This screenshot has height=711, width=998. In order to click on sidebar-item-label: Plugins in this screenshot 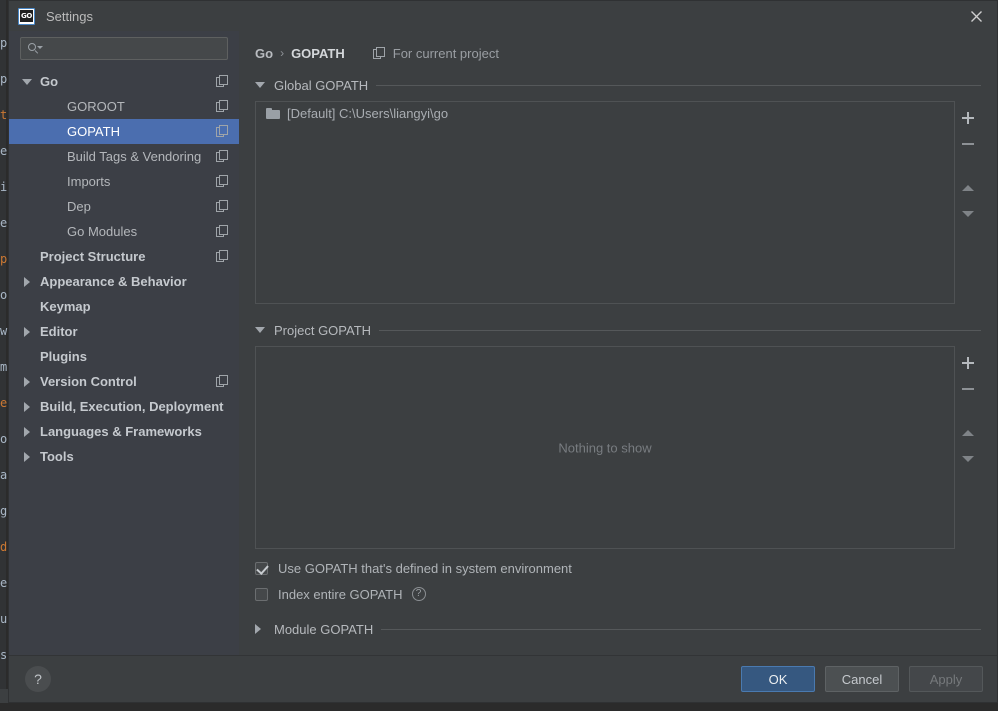, I will do `click(63, 356)`.